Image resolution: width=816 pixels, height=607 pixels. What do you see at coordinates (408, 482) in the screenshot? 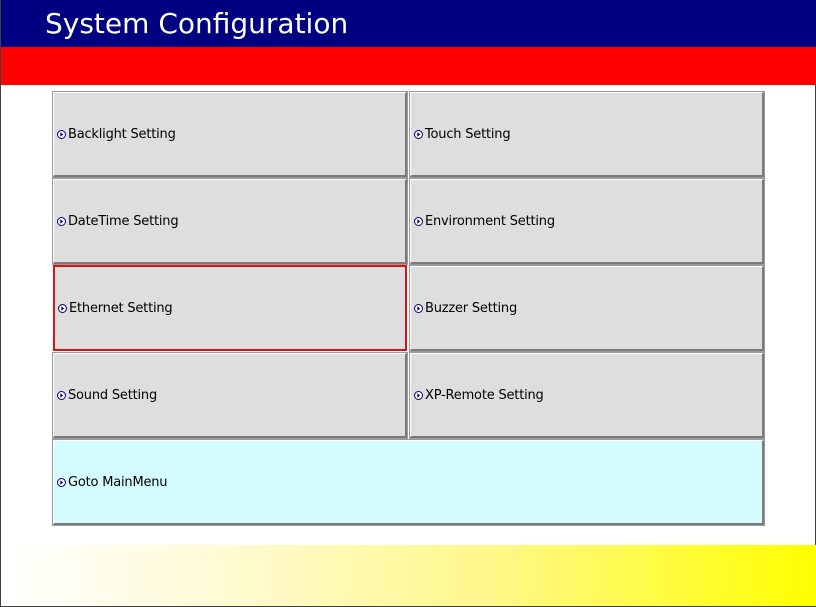
I see `goto-mainmenu-button: Goto MainMenu` at bounding box center [408, 482].